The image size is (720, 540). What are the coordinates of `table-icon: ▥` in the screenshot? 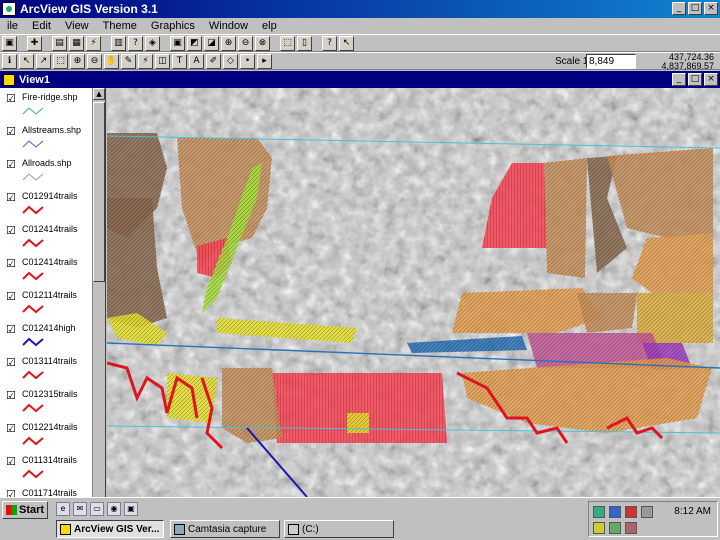 It's located at (118, 43).